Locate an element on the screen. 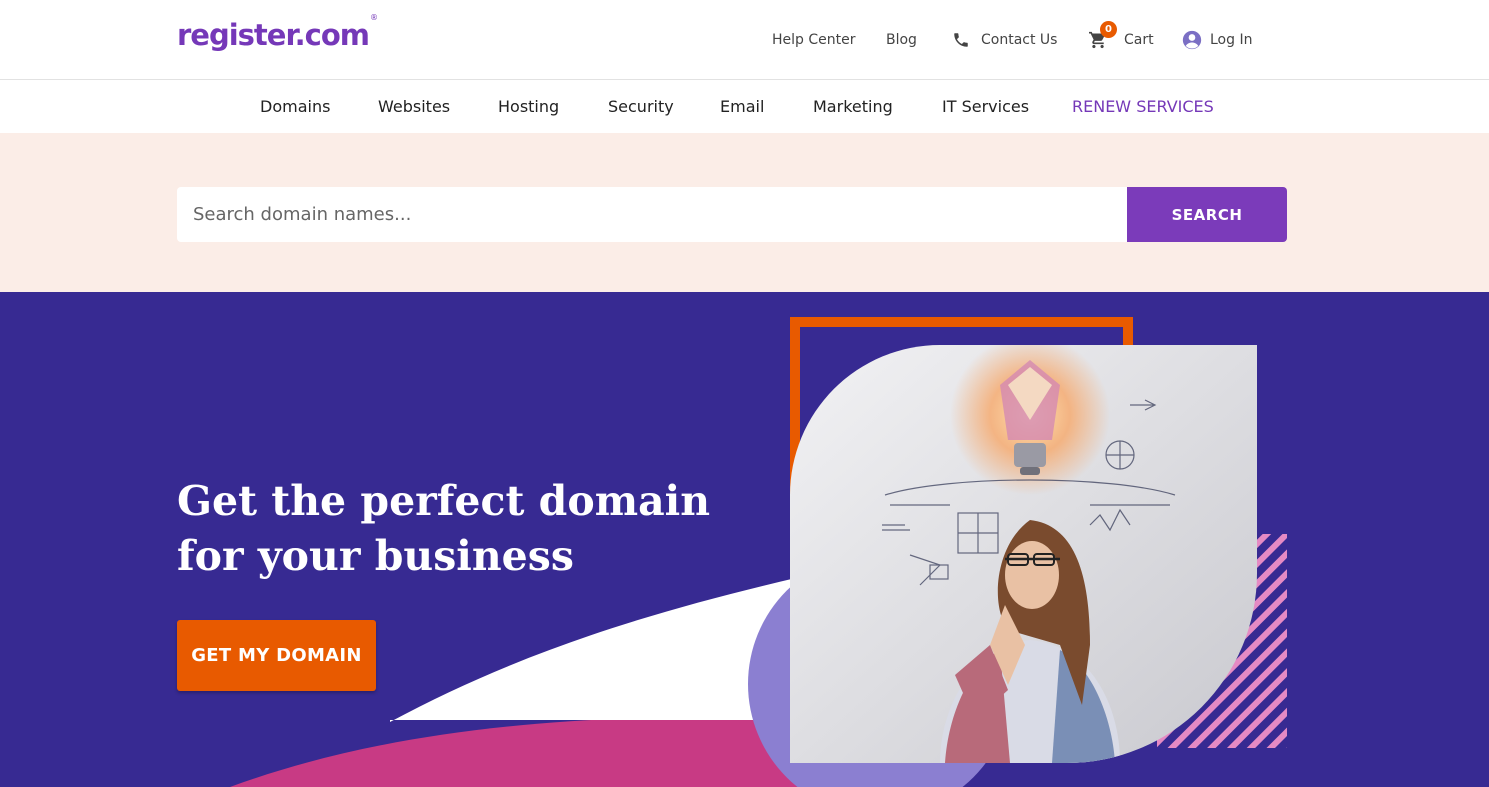 The height and width of the screenshot is (787, 1489). hero-headline-line2: for your business is located at coordinates (375, 556).